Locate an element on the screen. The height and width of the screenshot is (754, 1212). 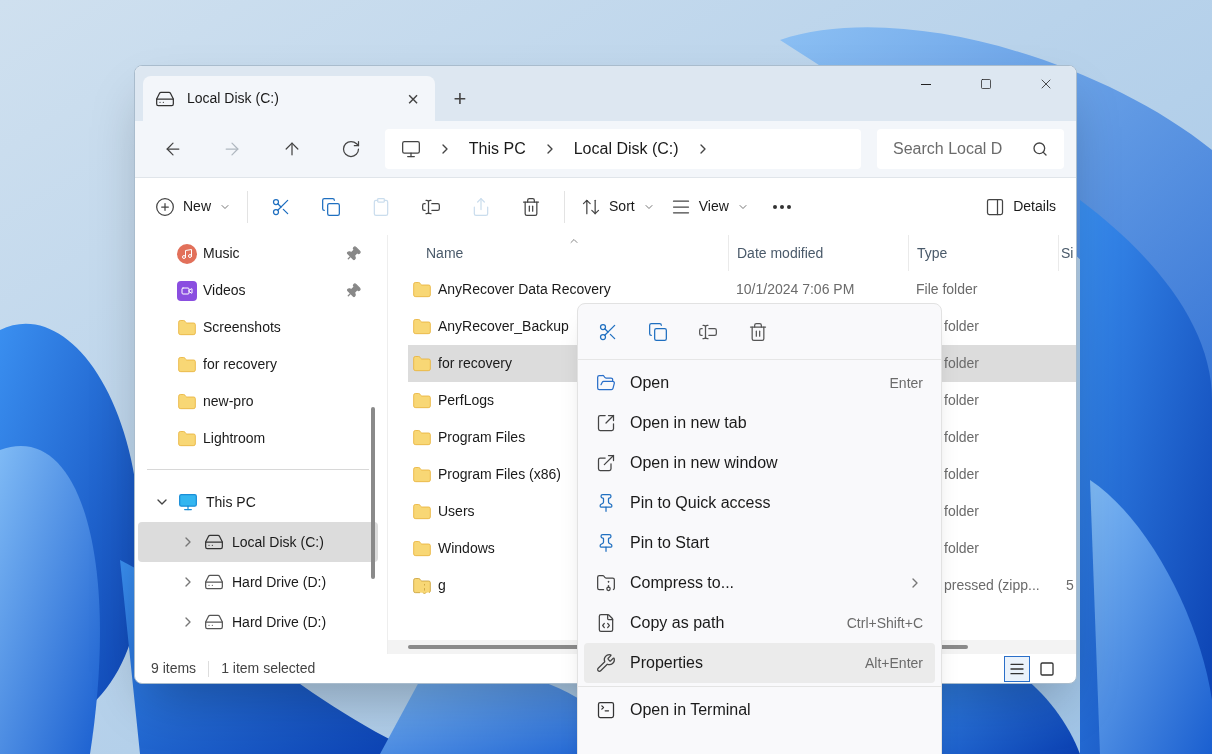
file-name: g is located at coordinates (442, 585).